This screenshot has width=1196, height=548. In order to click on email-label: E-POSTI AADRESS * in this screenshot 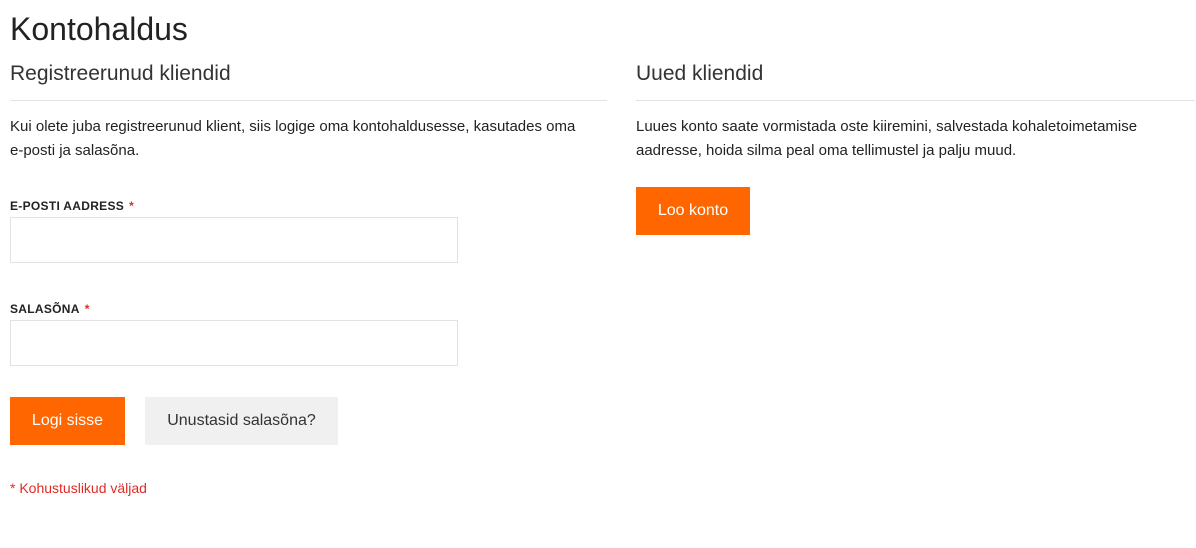, I will do `click(72, 206)`.